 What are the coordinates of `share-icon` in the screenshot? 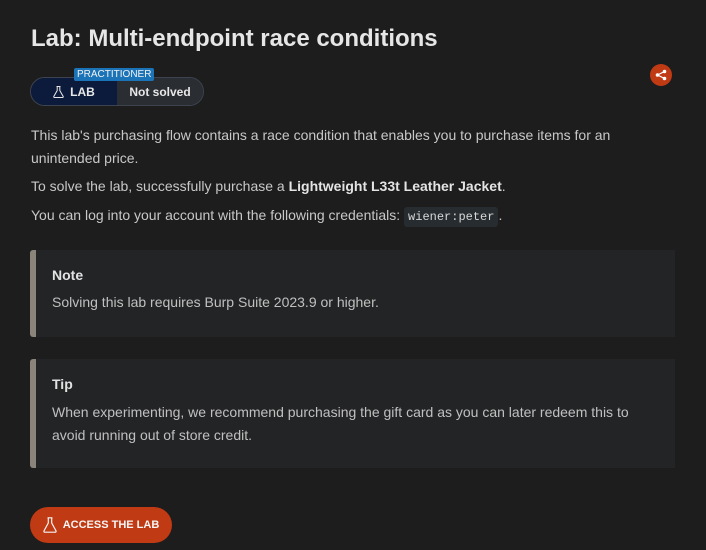 It's located at (661, 75).